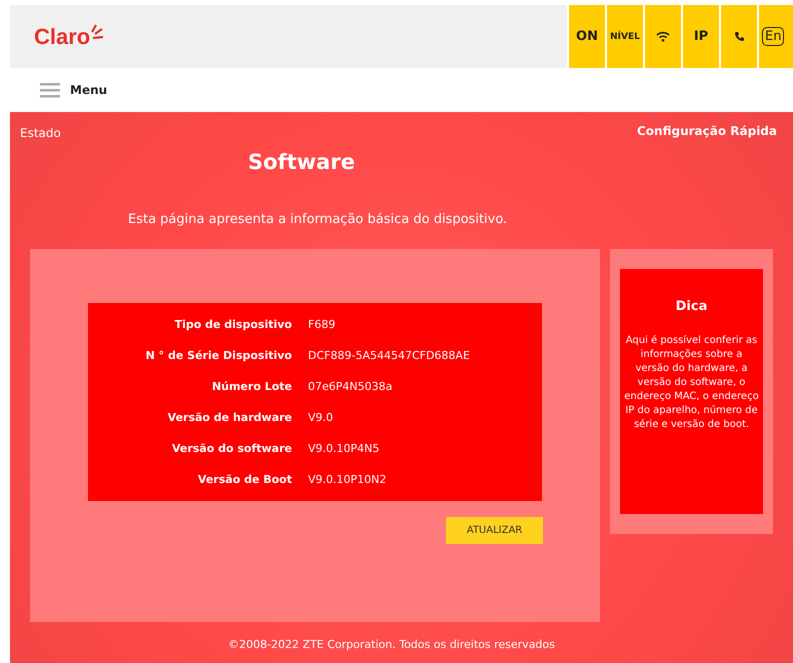 The height and width of the screenshot is (663, 793). What do you see at coordinates (700, 36) in the screenshot?
I see `status-button: IP` at bounding box center [700, 36].